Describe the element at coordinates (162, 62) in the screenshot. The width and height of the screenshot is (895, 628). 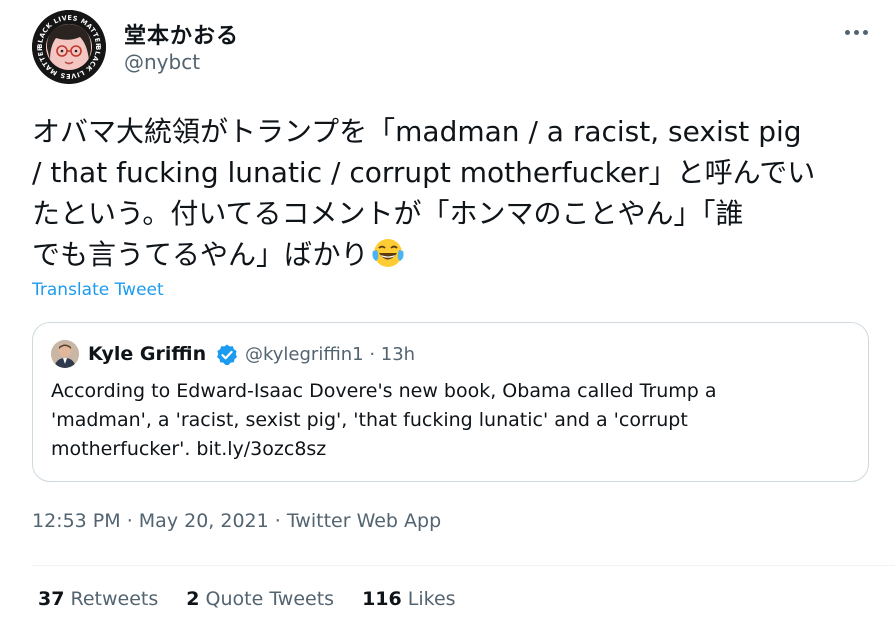
I see `author-handle: @nybct` at that location.